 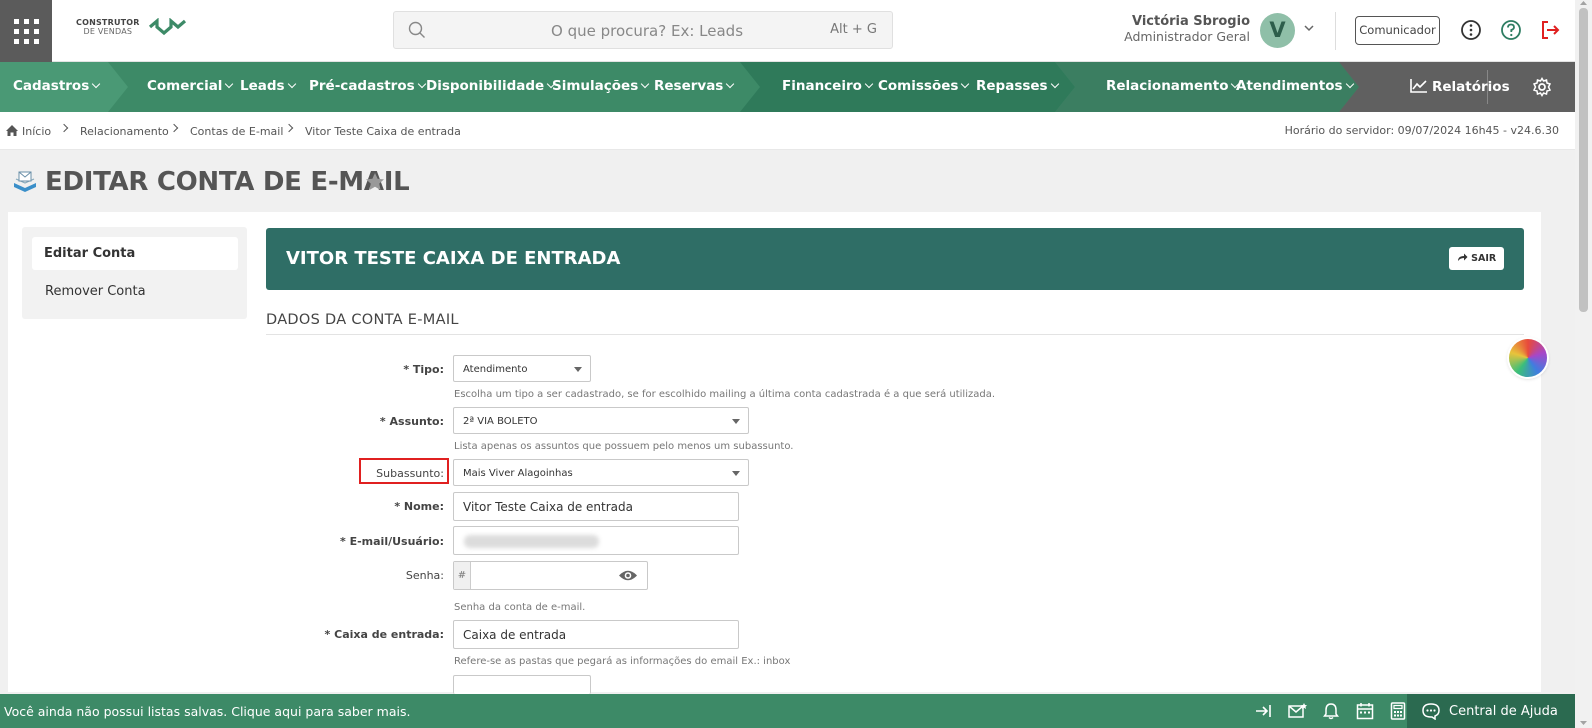 I want to click on page-title: EDITAR CONTA DE E-MAIL, so click(x=227, y=182).